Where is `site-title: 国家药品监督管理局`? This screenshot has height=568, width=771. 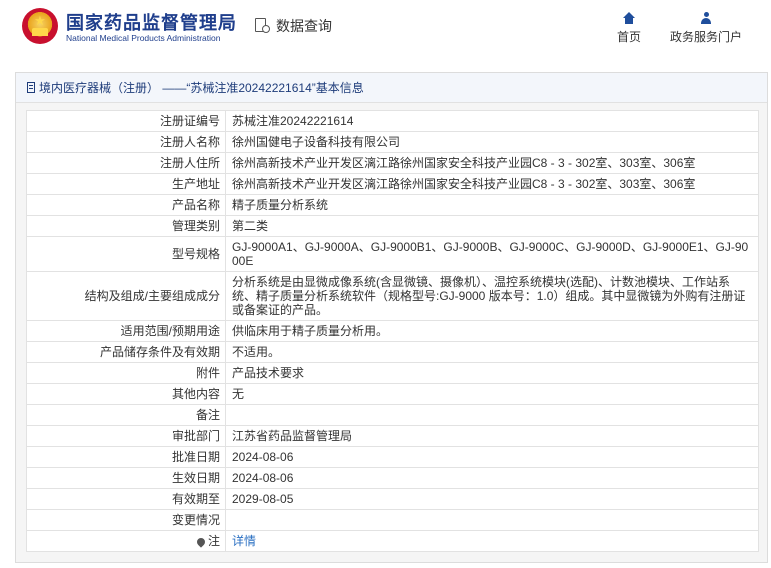
site-title: 国家药品监督管理局 is located at coordinates (151, 23).